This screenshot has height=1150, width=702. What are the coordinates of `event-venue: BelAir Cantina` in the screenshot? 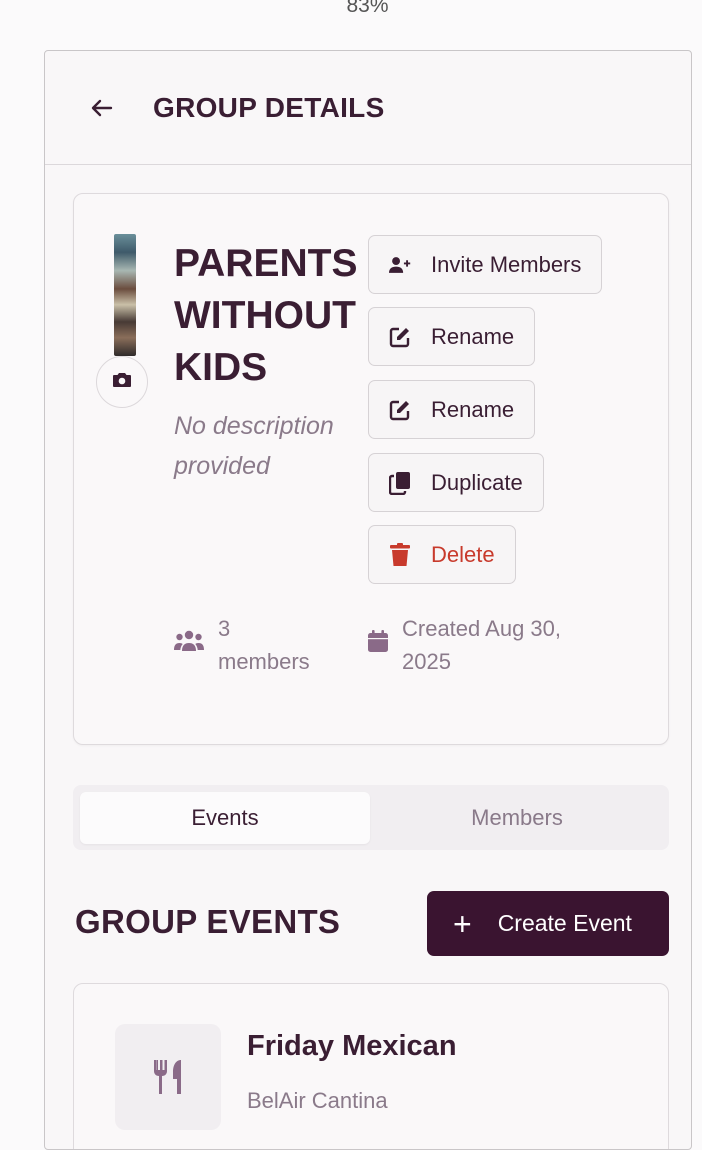 It's located at (317, 1100).